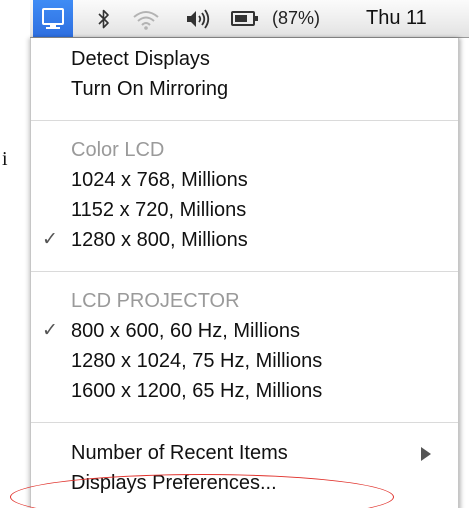  I want to click on bluetooth-menu-extra, so click(104, 18).